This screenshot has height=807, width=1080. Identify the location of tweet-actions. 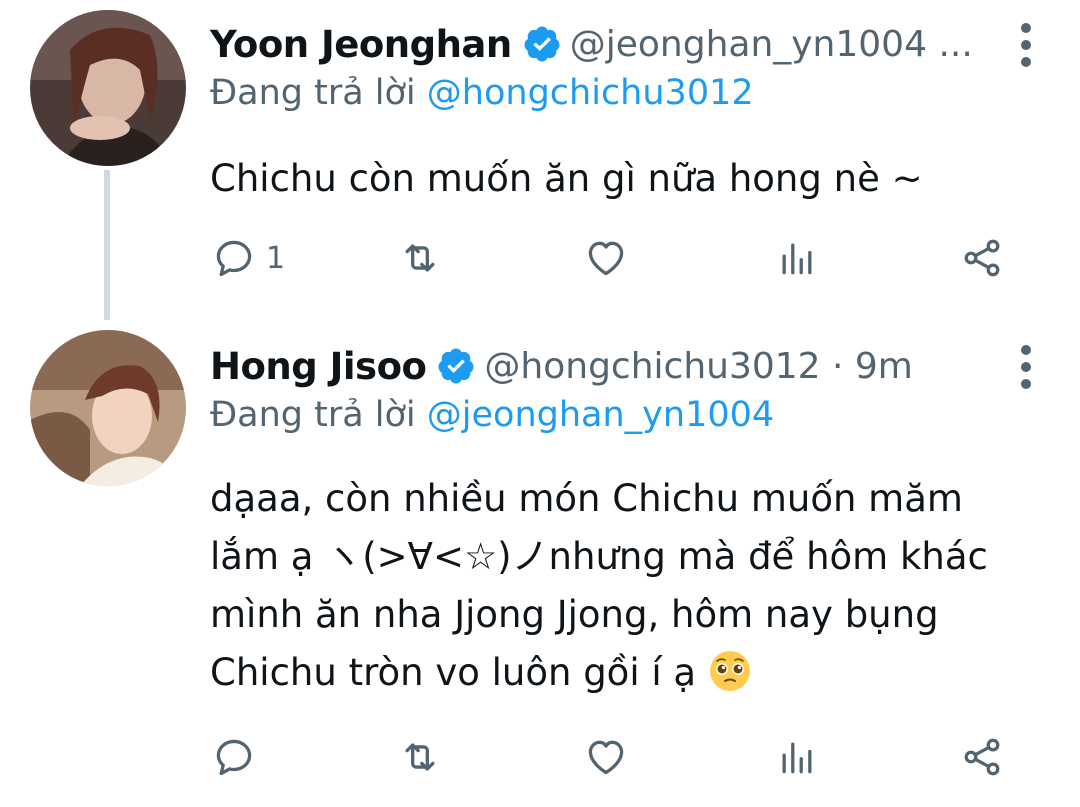
(612, 757).